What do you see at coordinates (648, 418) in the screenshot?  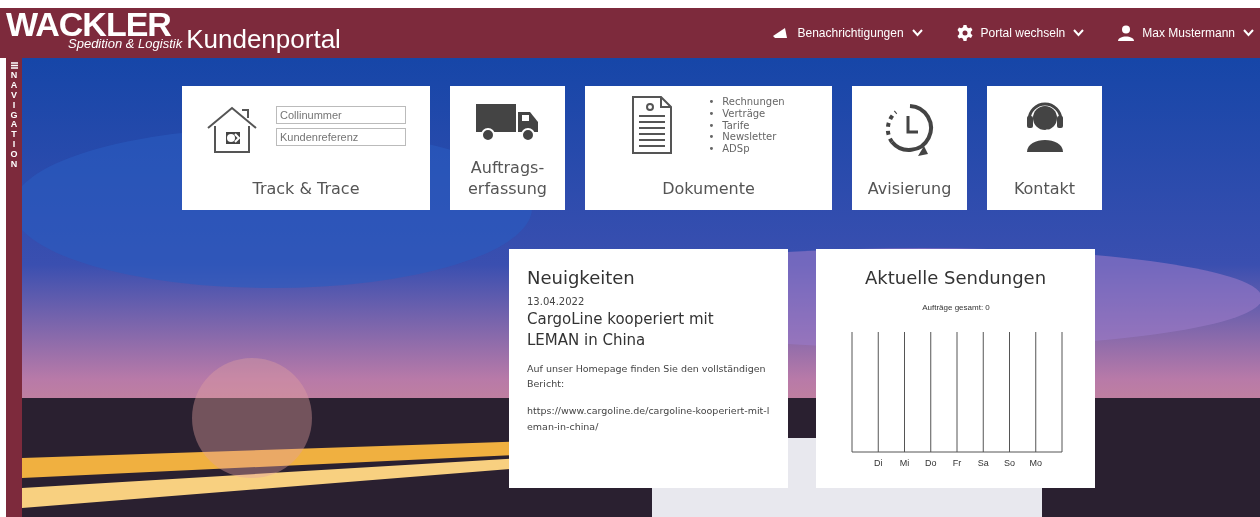 I see `news-link: https://www.cargoline.de/cargoline-kooperiert-mit-leman-in-china/` at bounding box center [648, 418].